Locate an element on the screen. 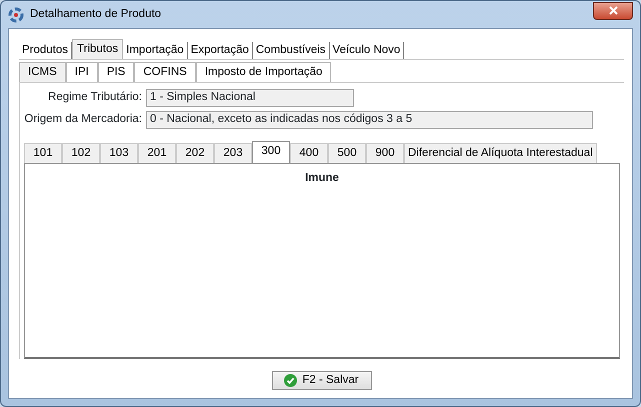 The width and height of the screenshot is (641, 407). tab: COFINS is located at coordinates (165, 72).